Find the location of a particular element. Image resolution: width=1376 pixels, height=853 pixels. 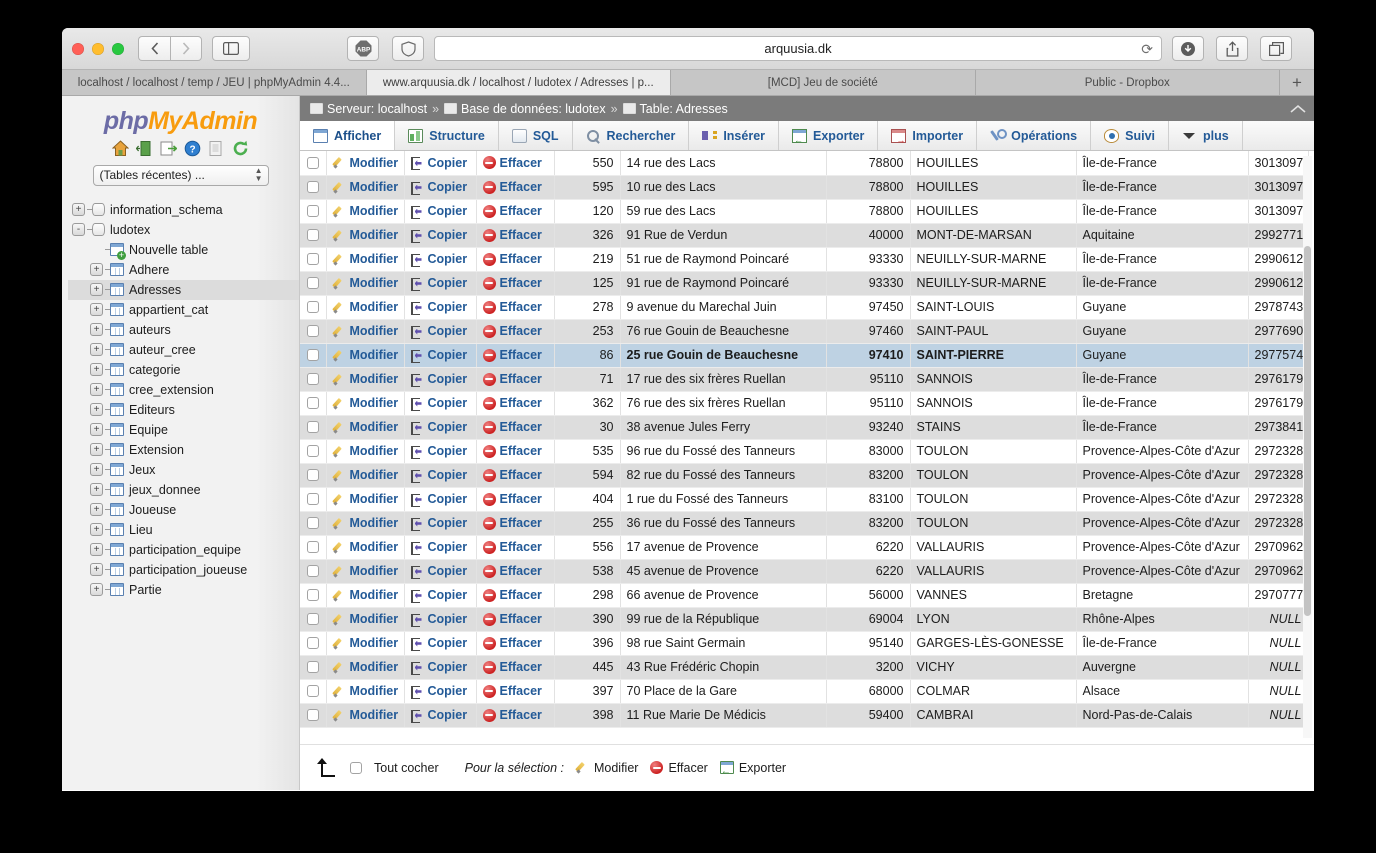

row-region: Rhône-Alpes is located at coordinates (1162, 619).